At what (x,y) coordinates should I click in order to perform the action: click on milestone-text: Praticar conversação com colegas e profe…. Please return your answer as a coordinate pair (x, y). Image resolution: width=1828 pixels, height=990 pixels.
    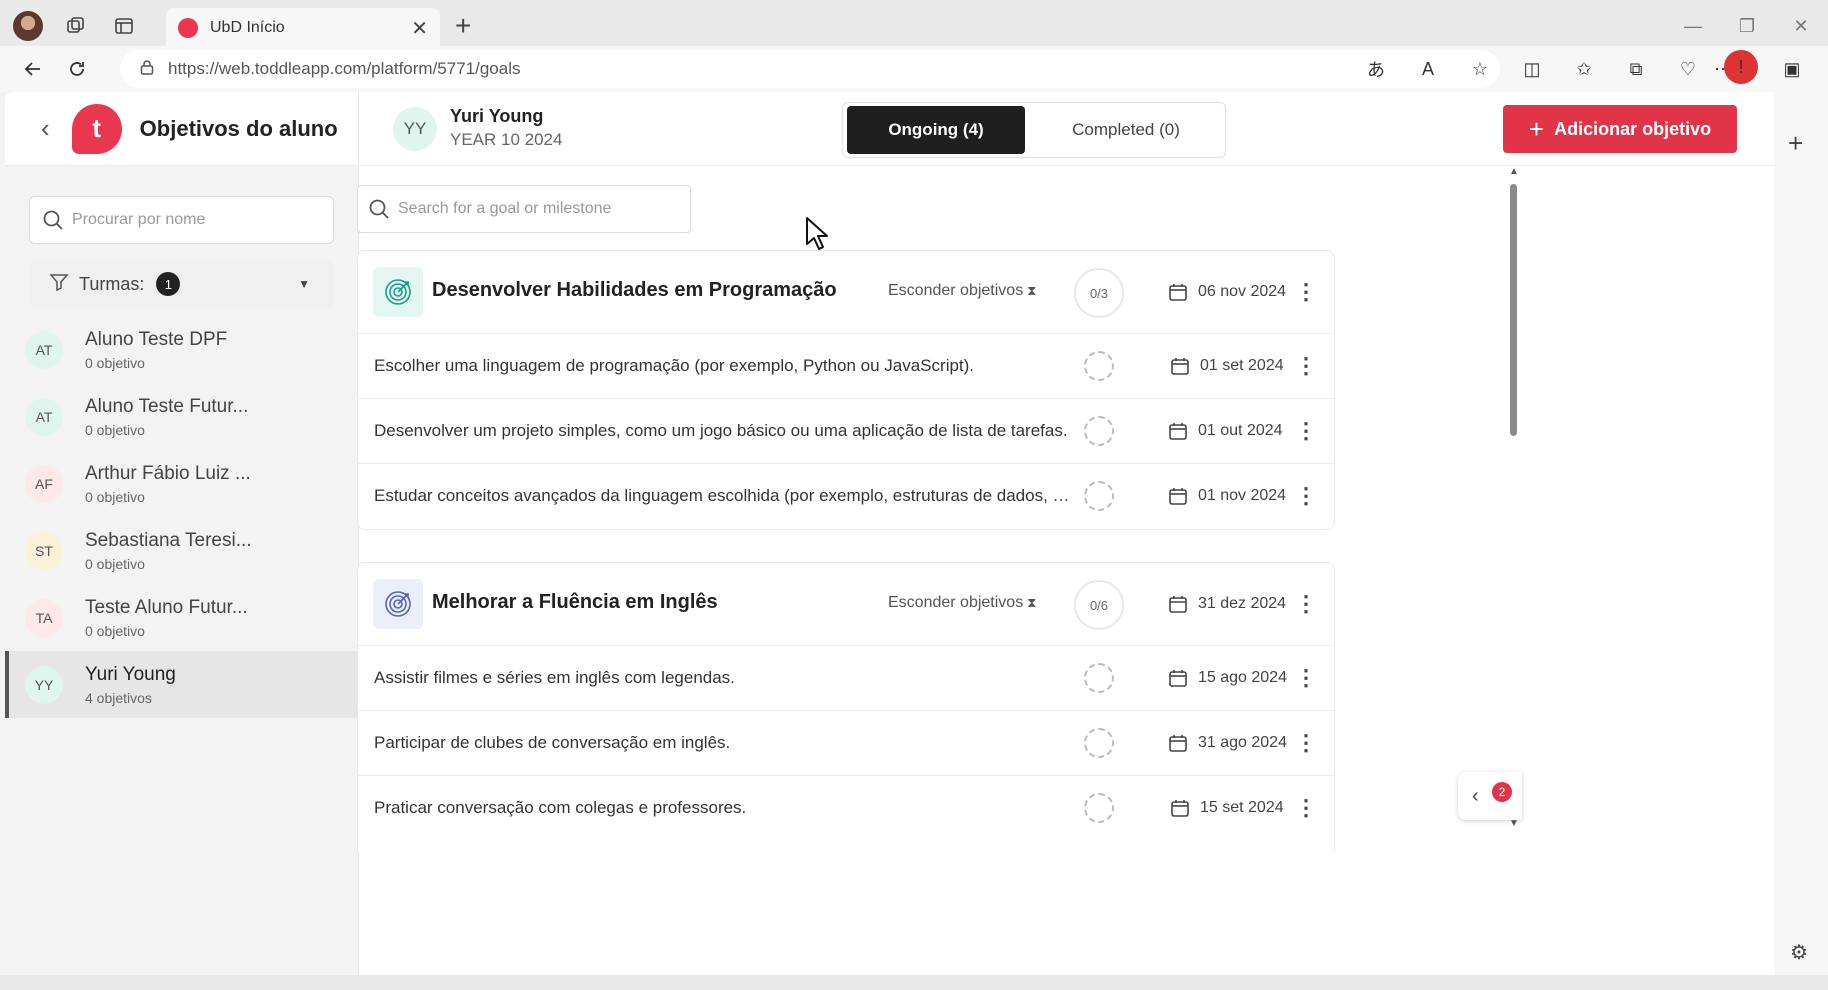
    Looking at the image, I should click on (560, 807).